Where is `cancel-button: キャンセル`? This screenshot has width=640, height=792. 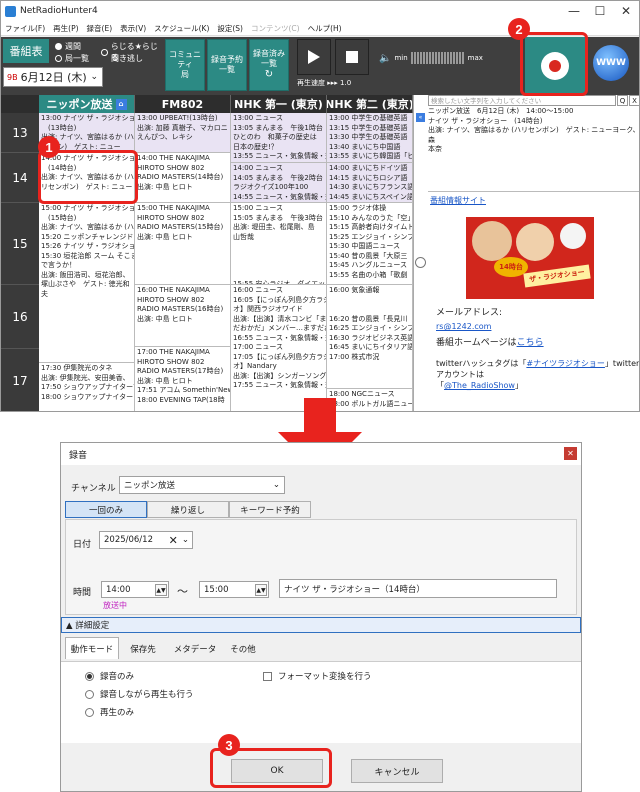 cancel-button: キャンセル is located at coordinates (397, 771).